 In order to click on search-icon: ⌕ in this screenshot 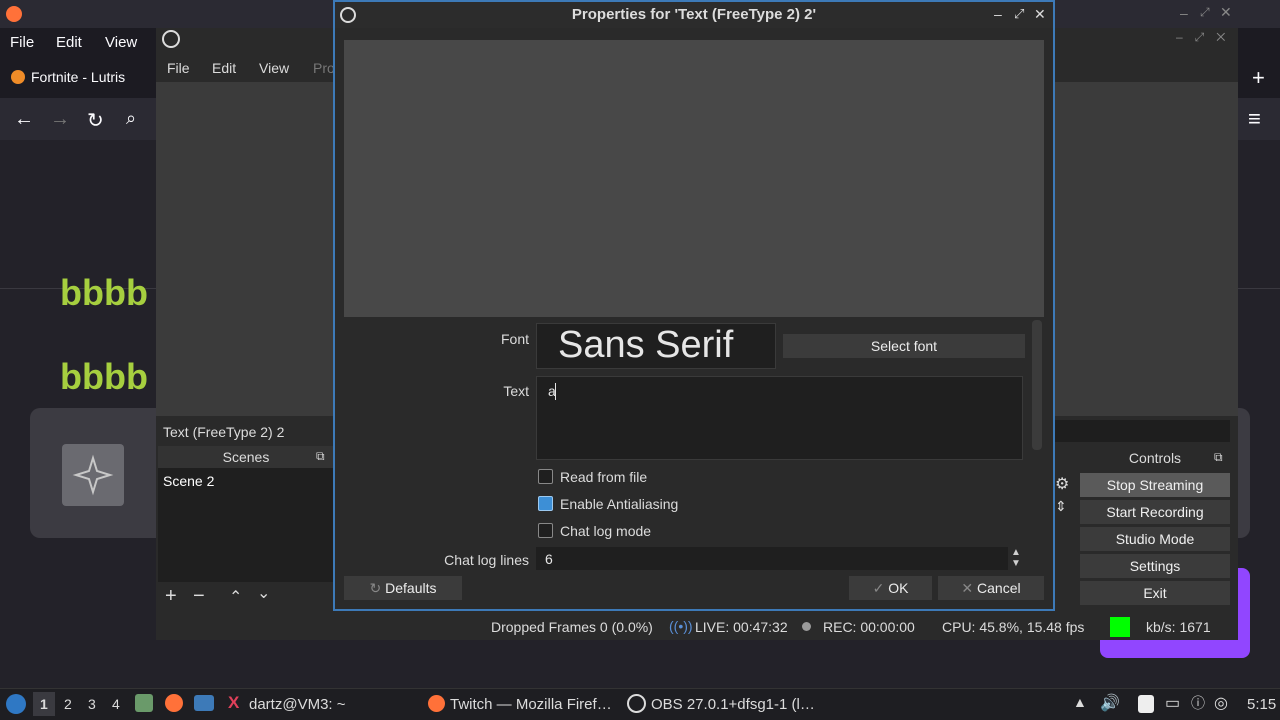, I will do `click(131, 118)`.